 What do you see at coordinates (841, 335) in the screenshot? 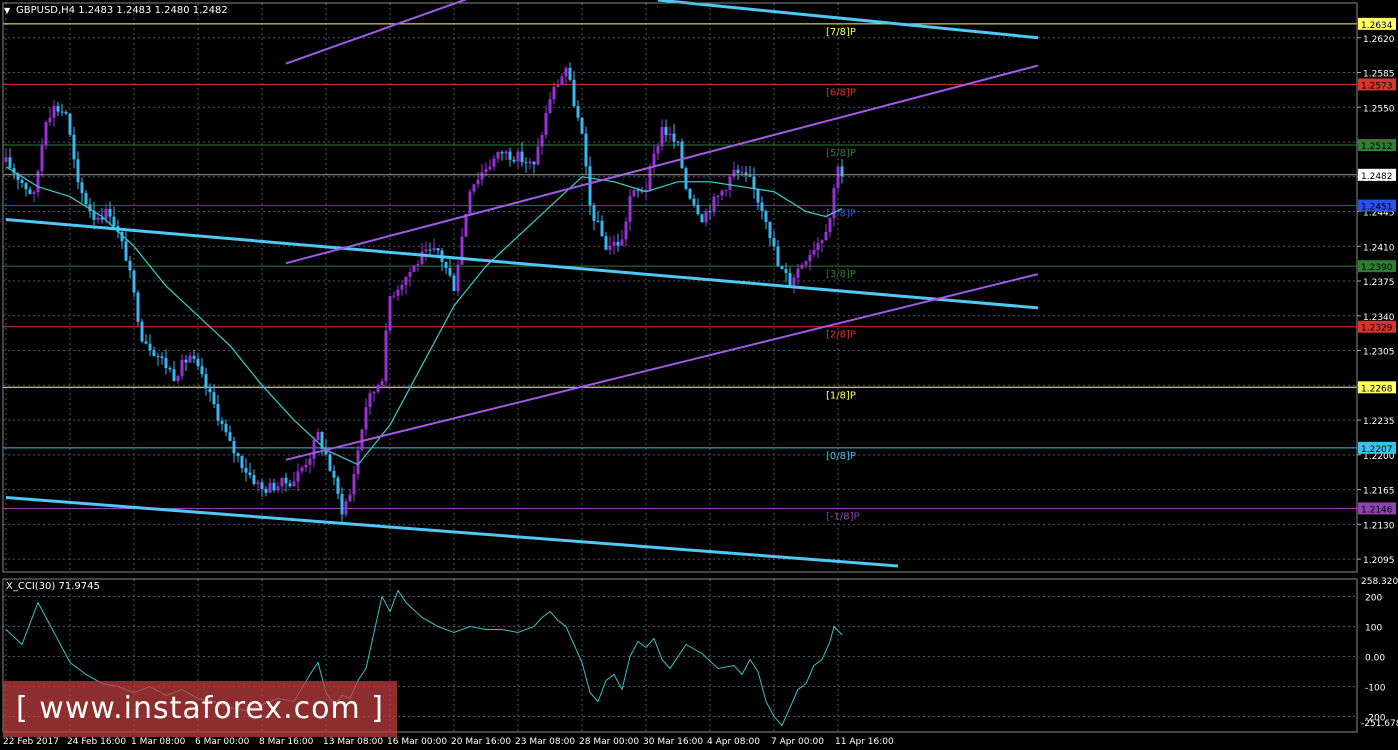
I see `murrey-level-name: [2/8]P` at bounding box center [841, 335].